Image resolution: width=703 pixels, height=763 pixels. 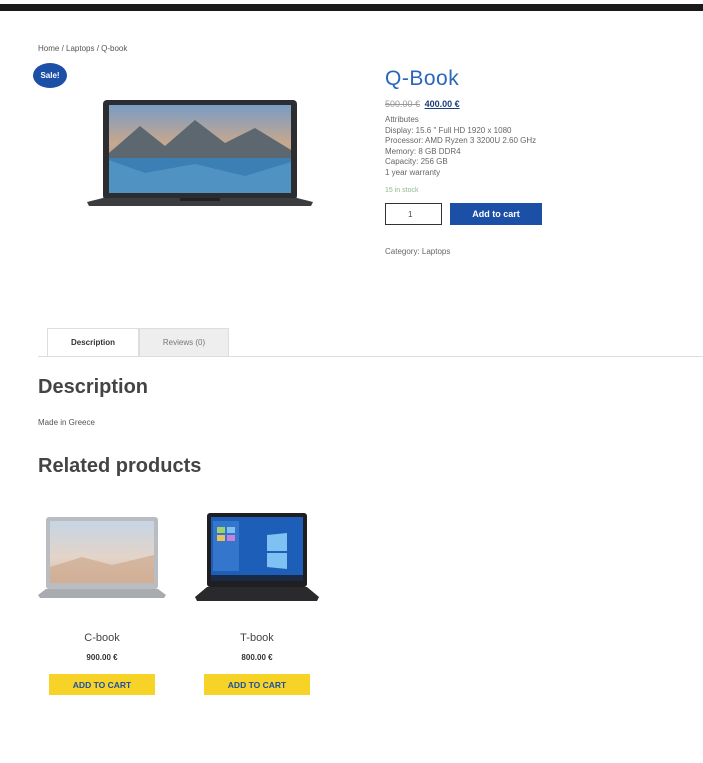 I want to click on attribute-line: 1 year warranty, so click(x=413, y=172).